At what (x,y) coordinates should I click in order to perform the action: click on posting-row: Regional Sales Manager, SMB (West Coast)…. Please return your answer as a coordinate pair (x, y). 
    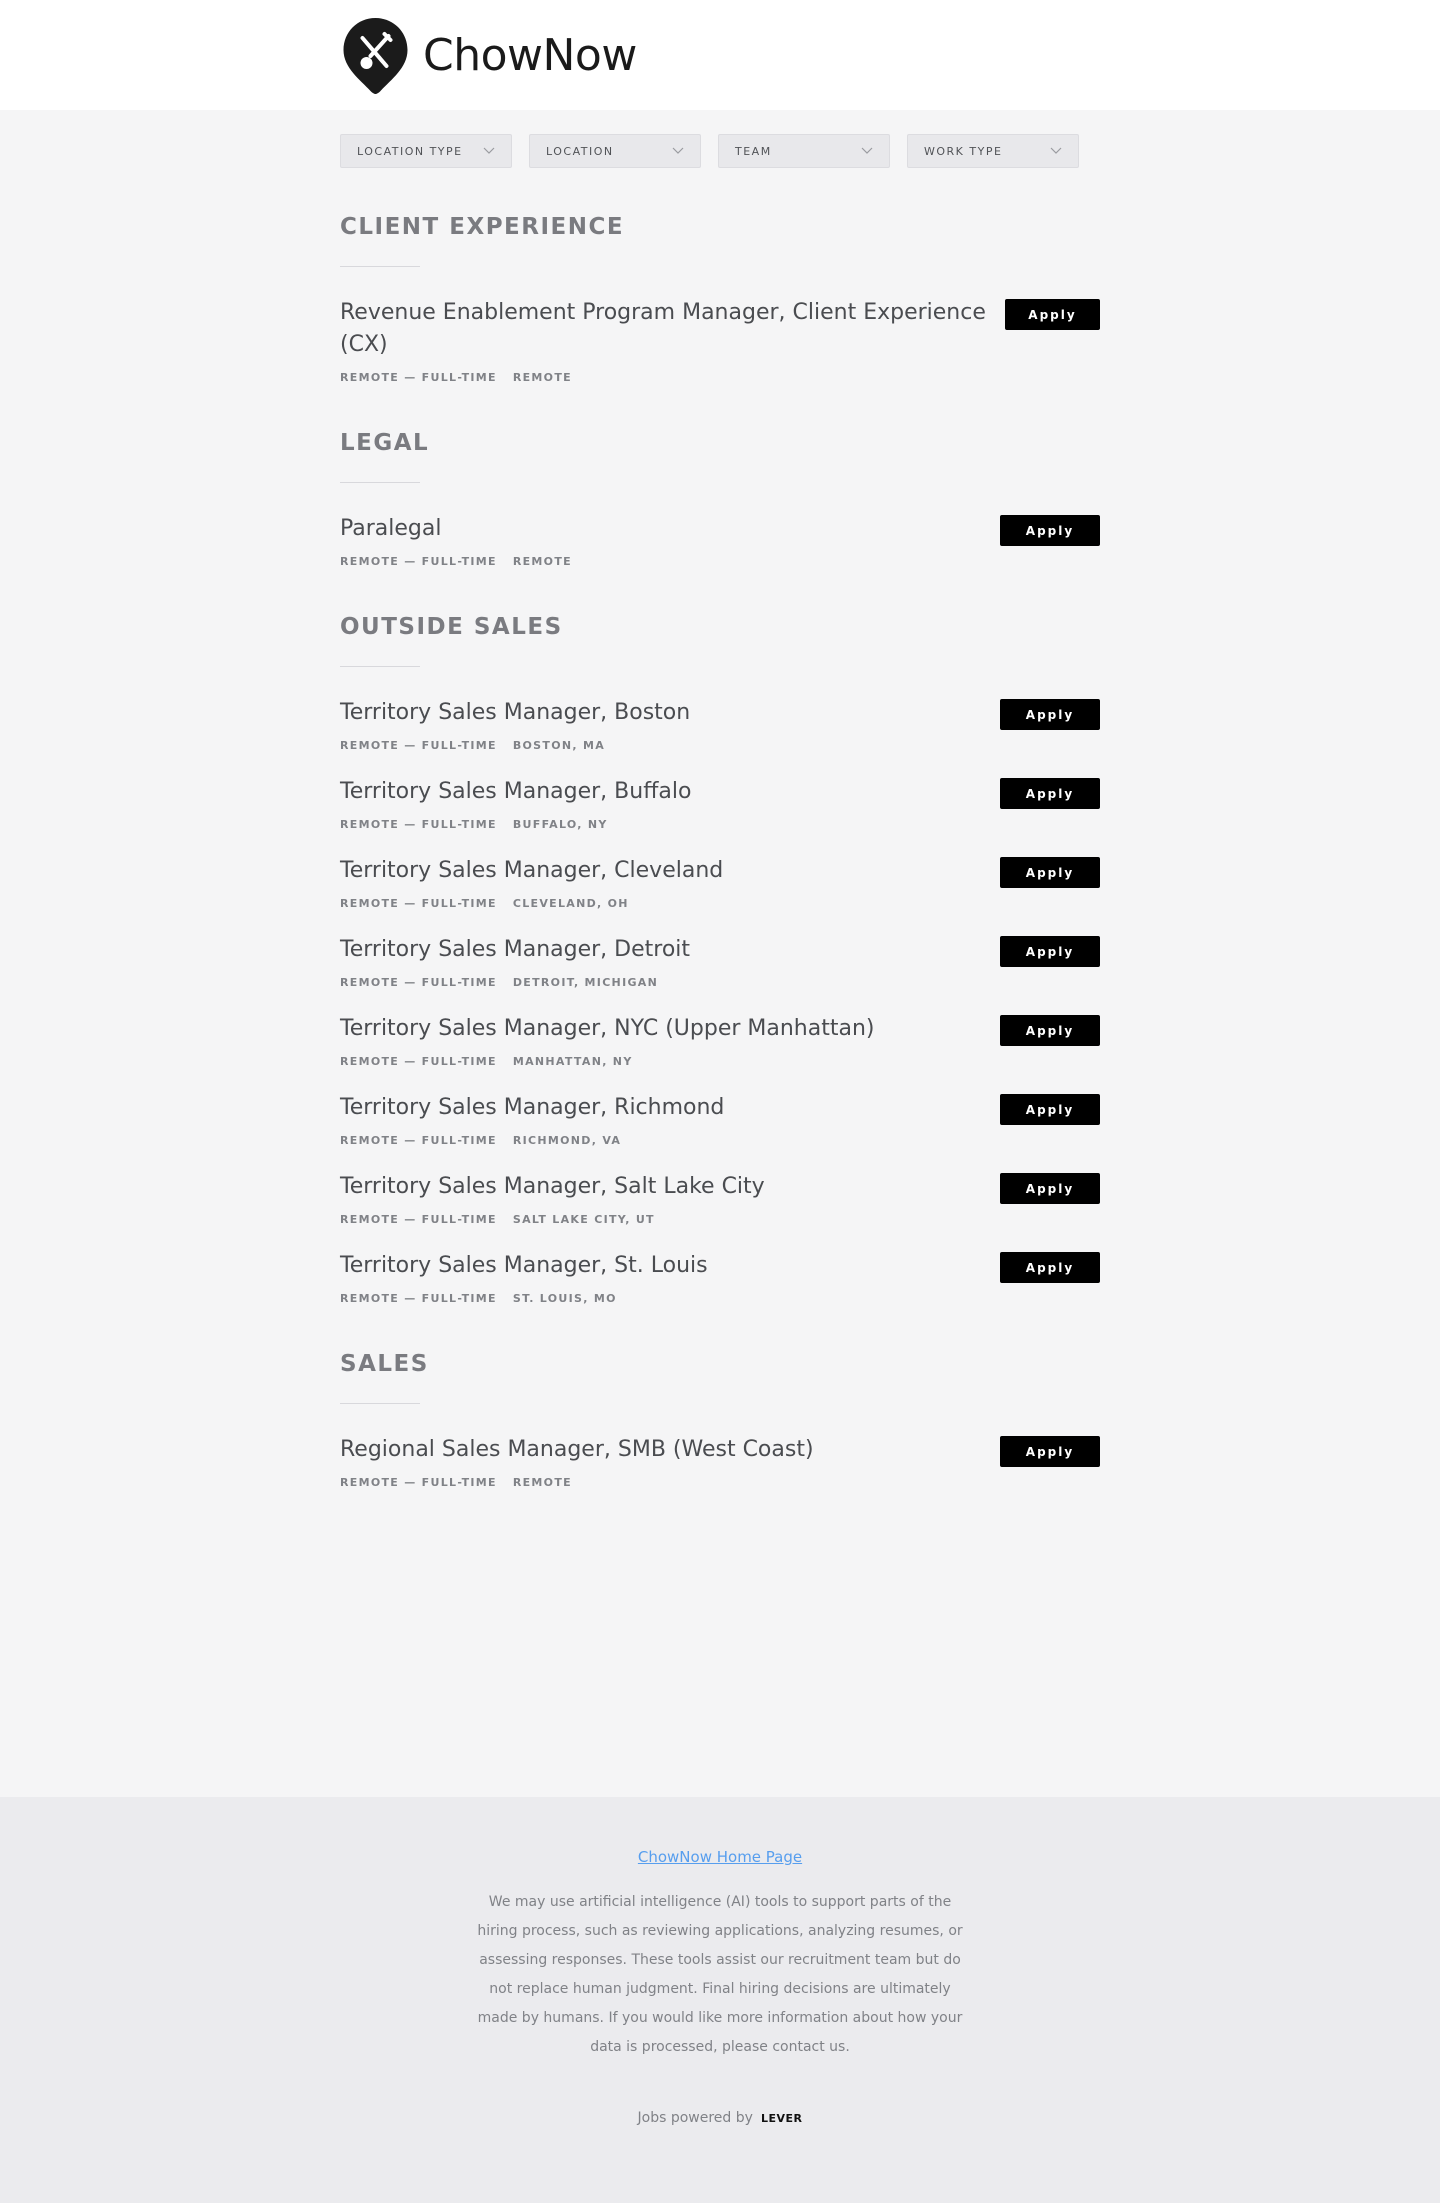
    Looking at the image, I should click on (720, 1461).